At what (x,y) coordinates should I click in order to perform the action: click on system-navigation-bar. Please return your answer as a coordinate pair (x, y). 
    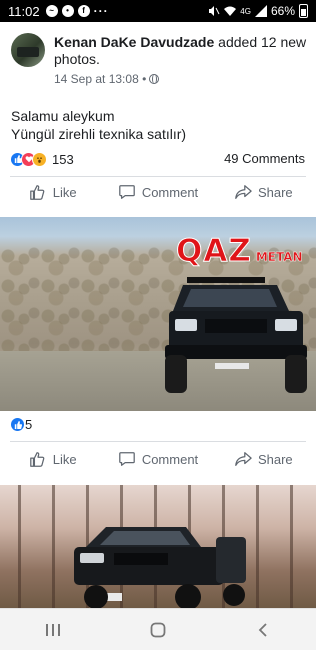
    Looking at the image, I should click on (158, 629).